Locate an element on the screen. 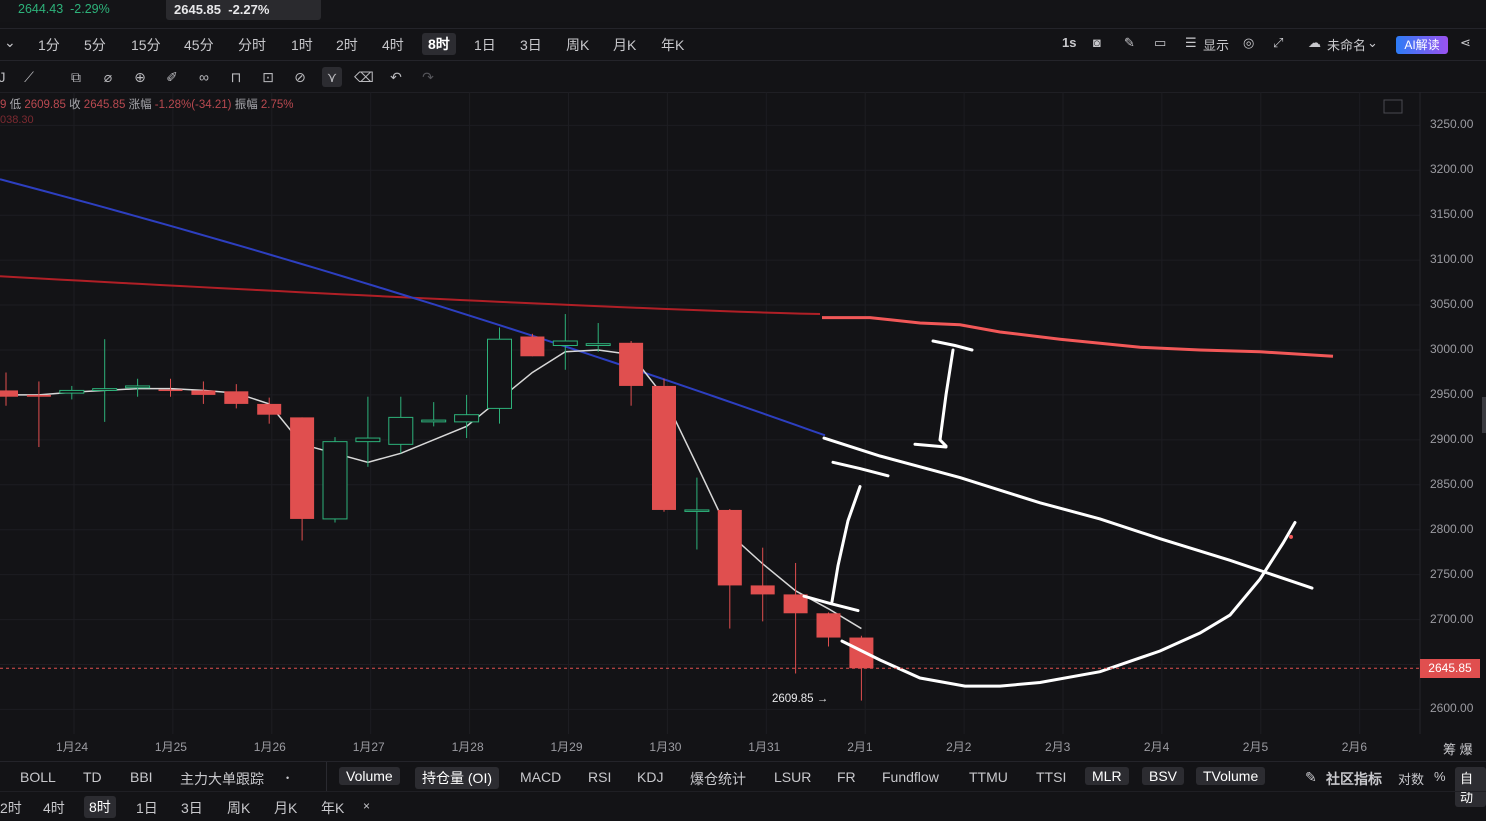  tf-4h: 4时 is located at coordinates (393, 45).